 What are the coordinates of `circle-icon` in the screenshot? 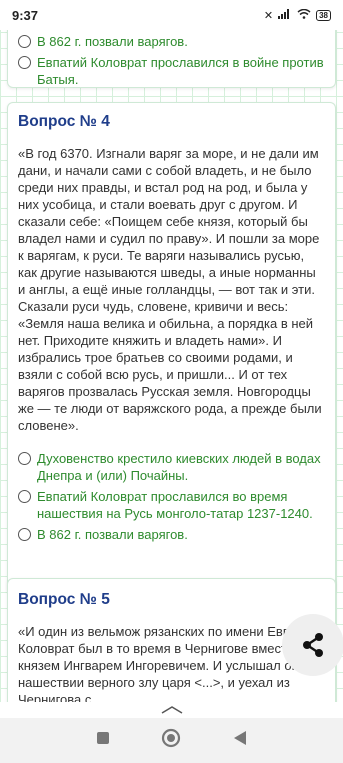 It's located at (171, 738).